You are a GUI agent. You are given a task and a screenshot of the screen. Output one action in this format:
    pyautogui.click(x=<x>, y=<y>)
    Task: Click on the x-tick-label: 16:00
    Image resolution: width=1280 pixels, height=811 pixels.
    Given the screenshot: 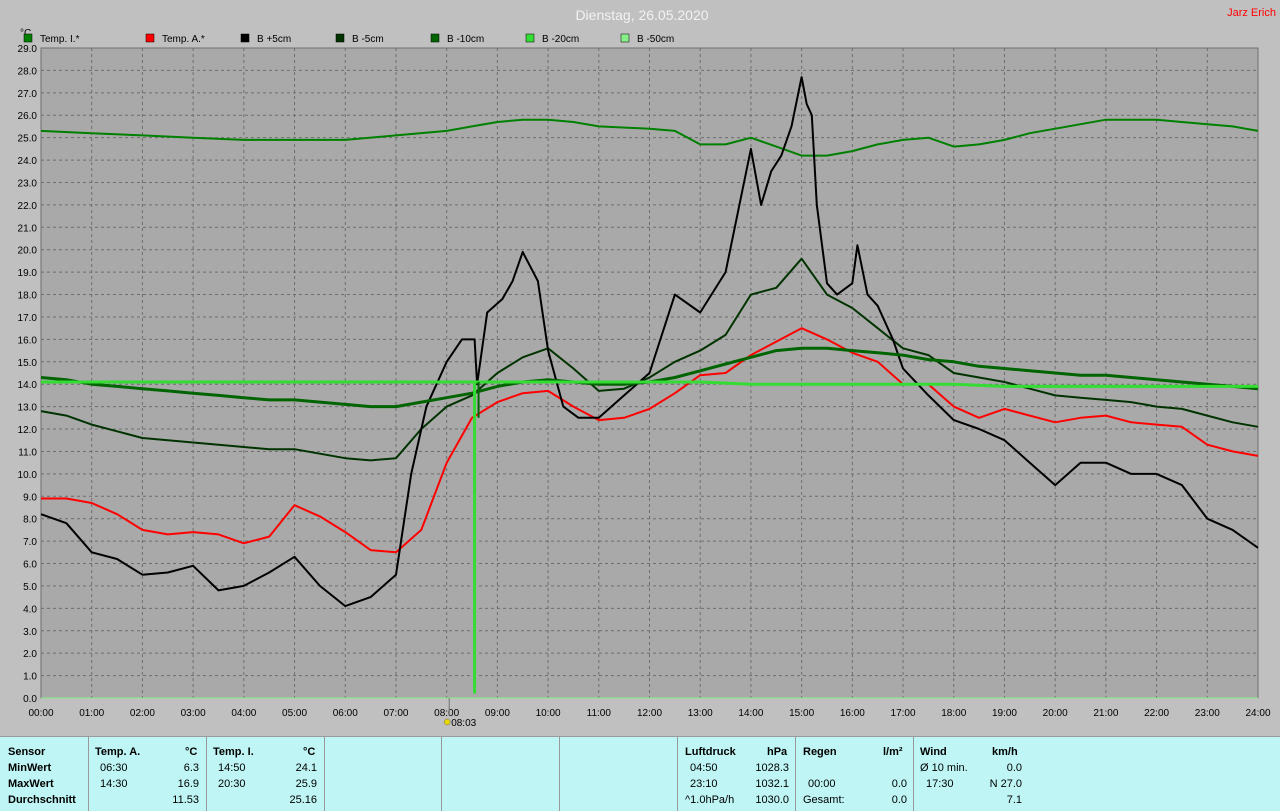 What is the action you would take?
    pyautogui.click(x=852, y=713)
    